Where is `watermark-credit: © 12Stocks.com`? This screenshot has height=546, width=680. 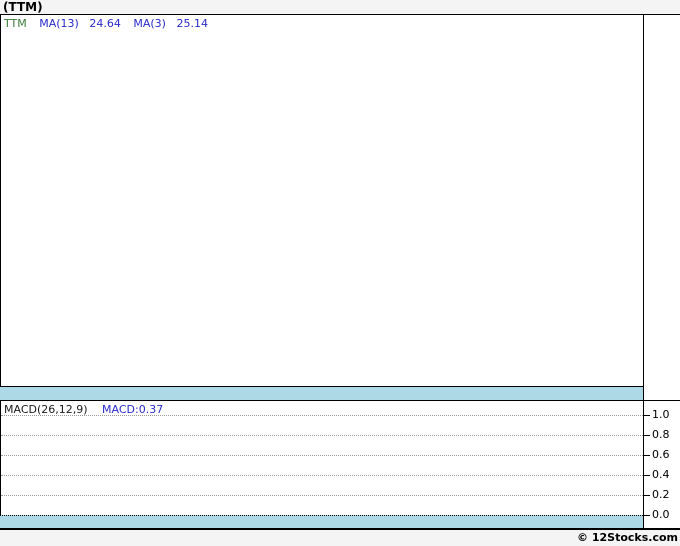
watermark-credit: © 12Stocks.com is located at coordinates (627, 537).